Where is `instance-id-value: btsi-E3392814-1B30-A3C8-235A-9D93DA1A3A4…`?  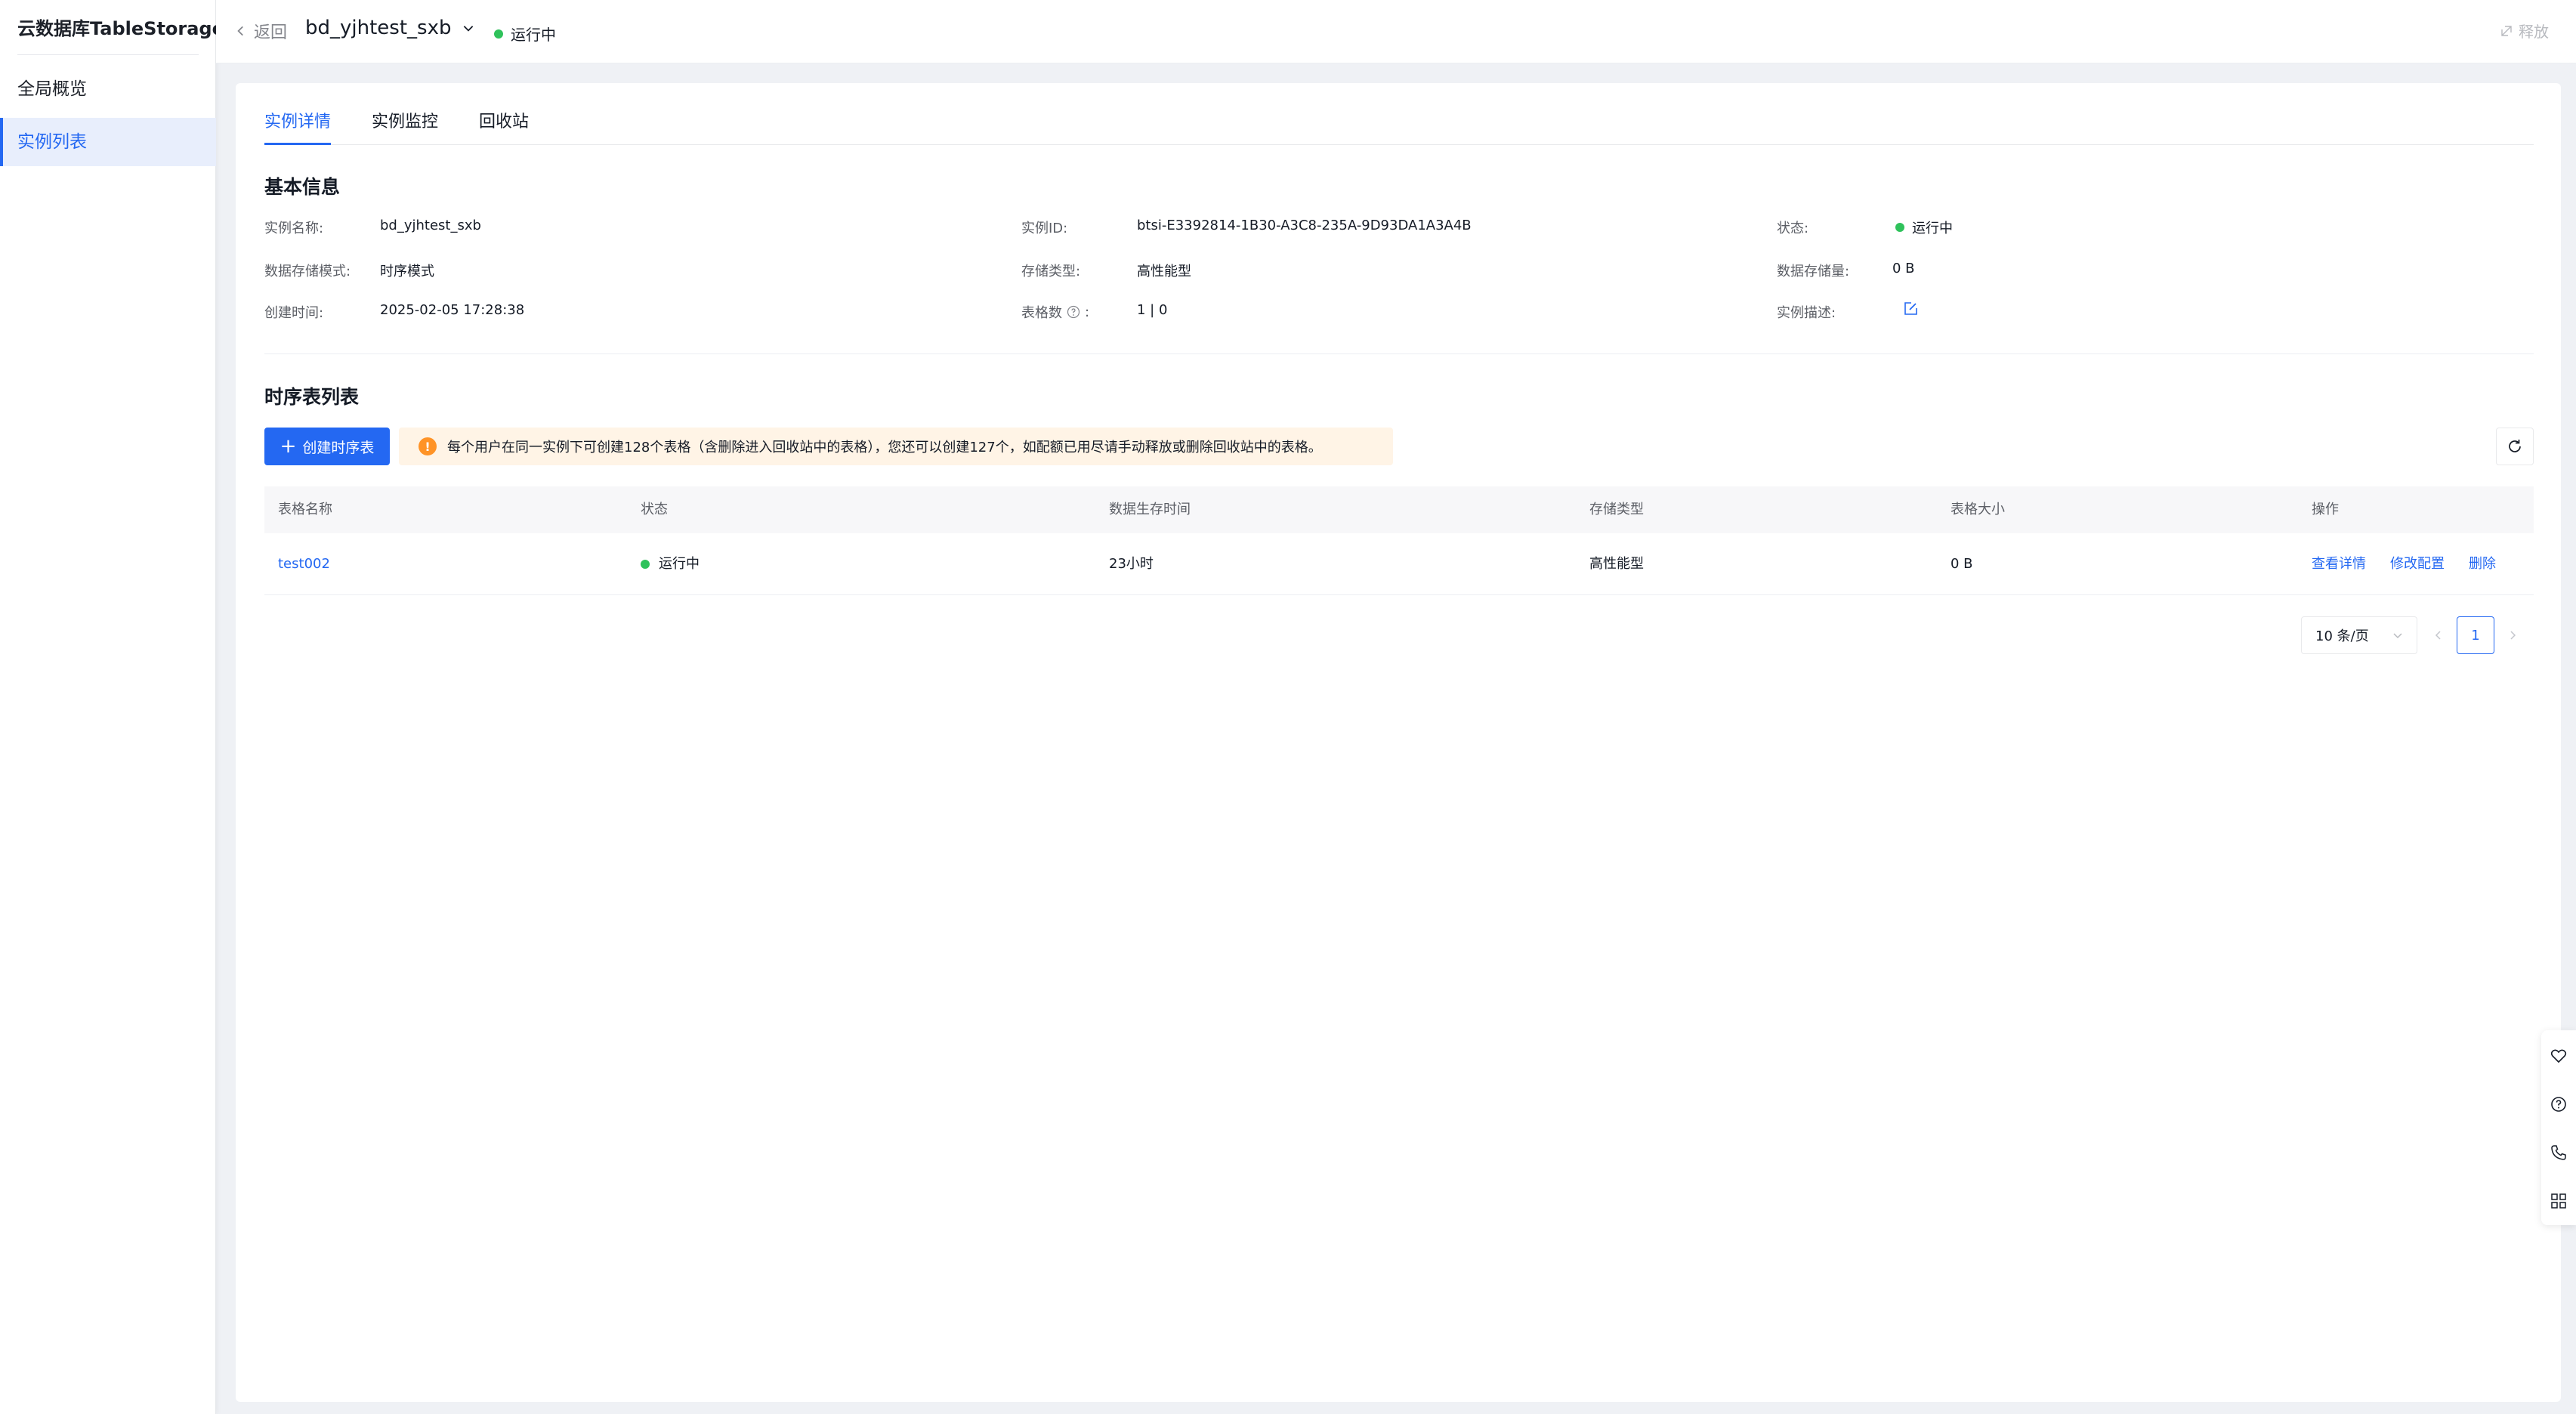 instance-id-value: btsi-E3392814-1B30-A3C8-235A-9D93DA1A3A4… is located at coordinates (1304, 225).